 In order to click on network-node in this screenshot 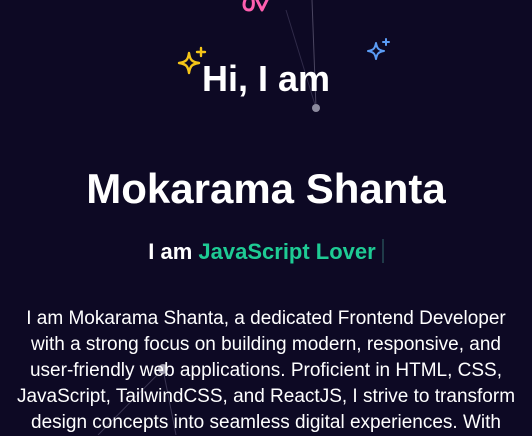, I will do `click(316, 108)`.